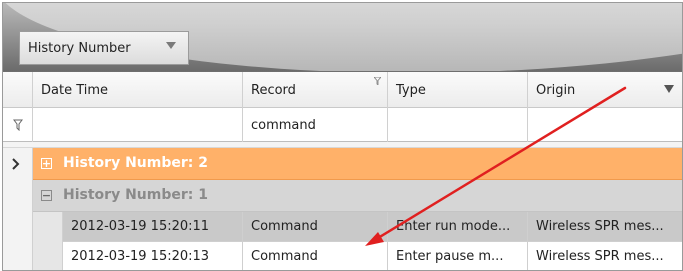 This screenshot has width=683, height=271. Describe the element at coordinates (669, 89) in the screenshot. I see `triangle-down-icon` at that location.